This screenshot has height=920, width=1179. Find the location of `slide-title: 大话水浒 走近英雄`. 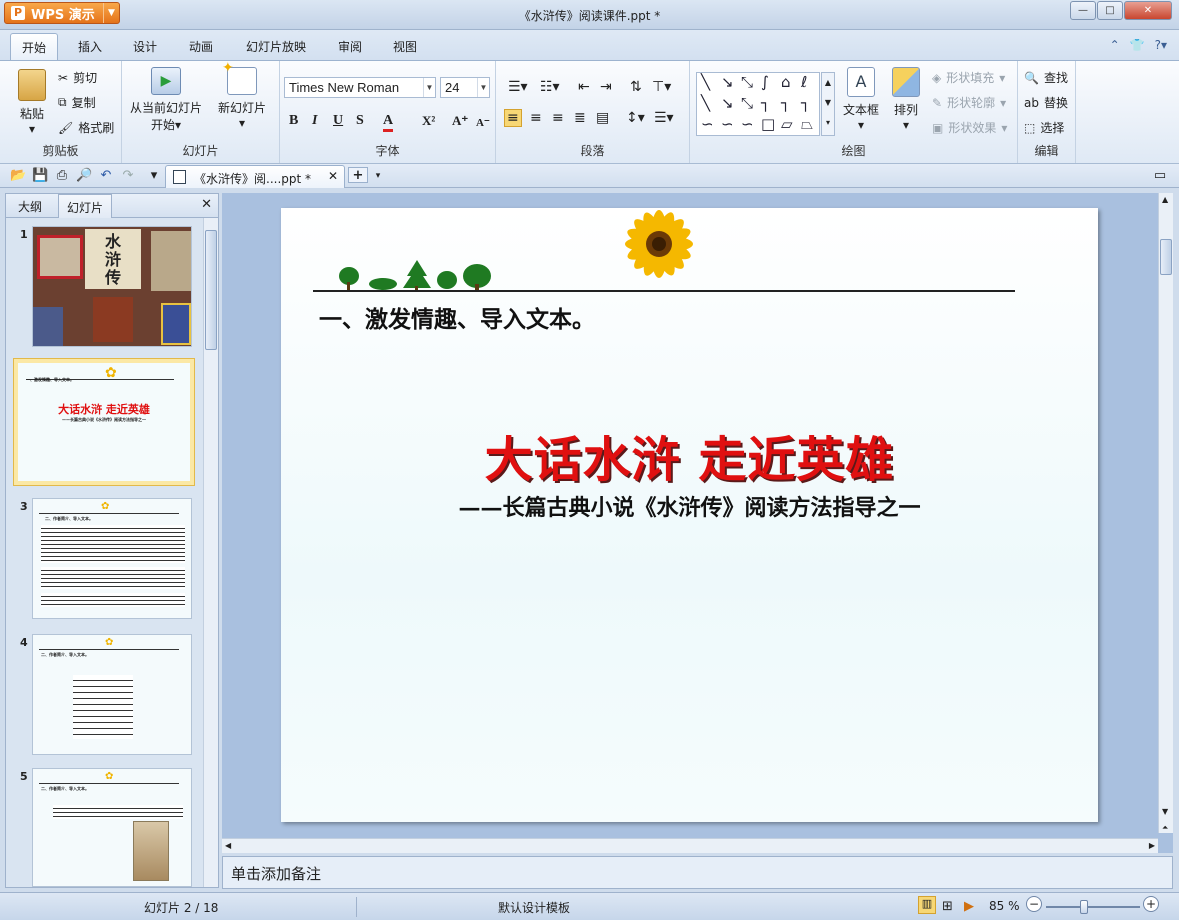

slide-title: 大话水浒 走近英雄 is located at coordinates (689, 455).